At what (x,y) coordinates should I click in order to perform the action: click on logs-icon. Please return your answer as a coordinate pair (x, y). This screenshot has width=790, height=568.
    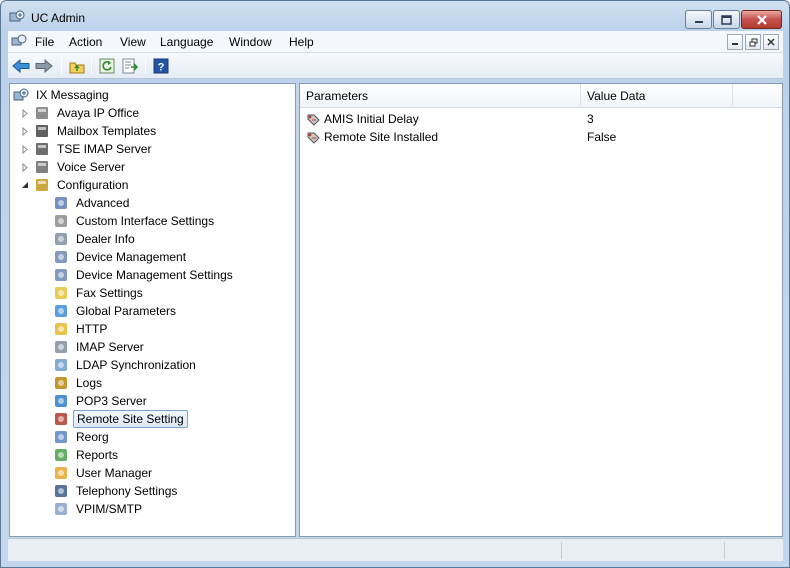
    Looking at the image, I should click on (61, 383).